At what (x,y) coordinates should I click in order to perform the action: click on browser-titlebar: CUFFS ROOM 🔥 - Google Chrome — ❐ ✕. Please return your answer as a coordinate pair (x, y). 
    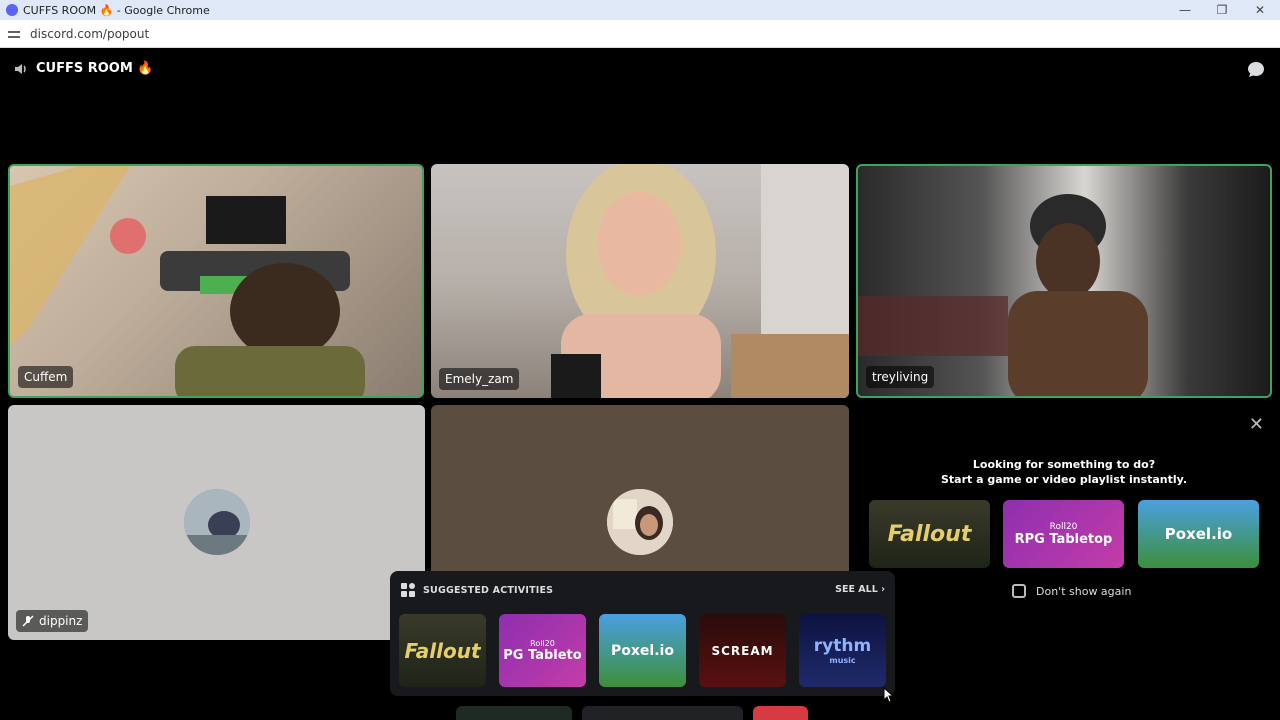
    Looking at the image, I should click on (640, 10).